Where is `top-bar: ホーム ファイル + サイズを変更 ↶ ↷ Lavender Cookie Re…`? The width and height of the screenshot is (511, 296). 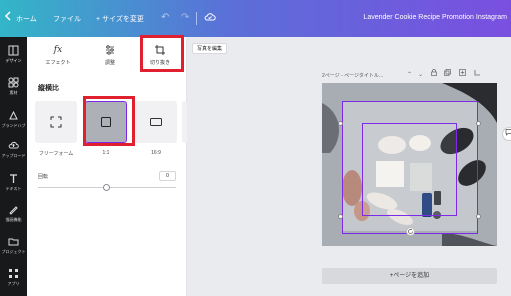 top-bar: ホーム ファイル + サイズを変更 ↶ ↷ Lavender Cookie Re… is located at coordinates (255, 18).